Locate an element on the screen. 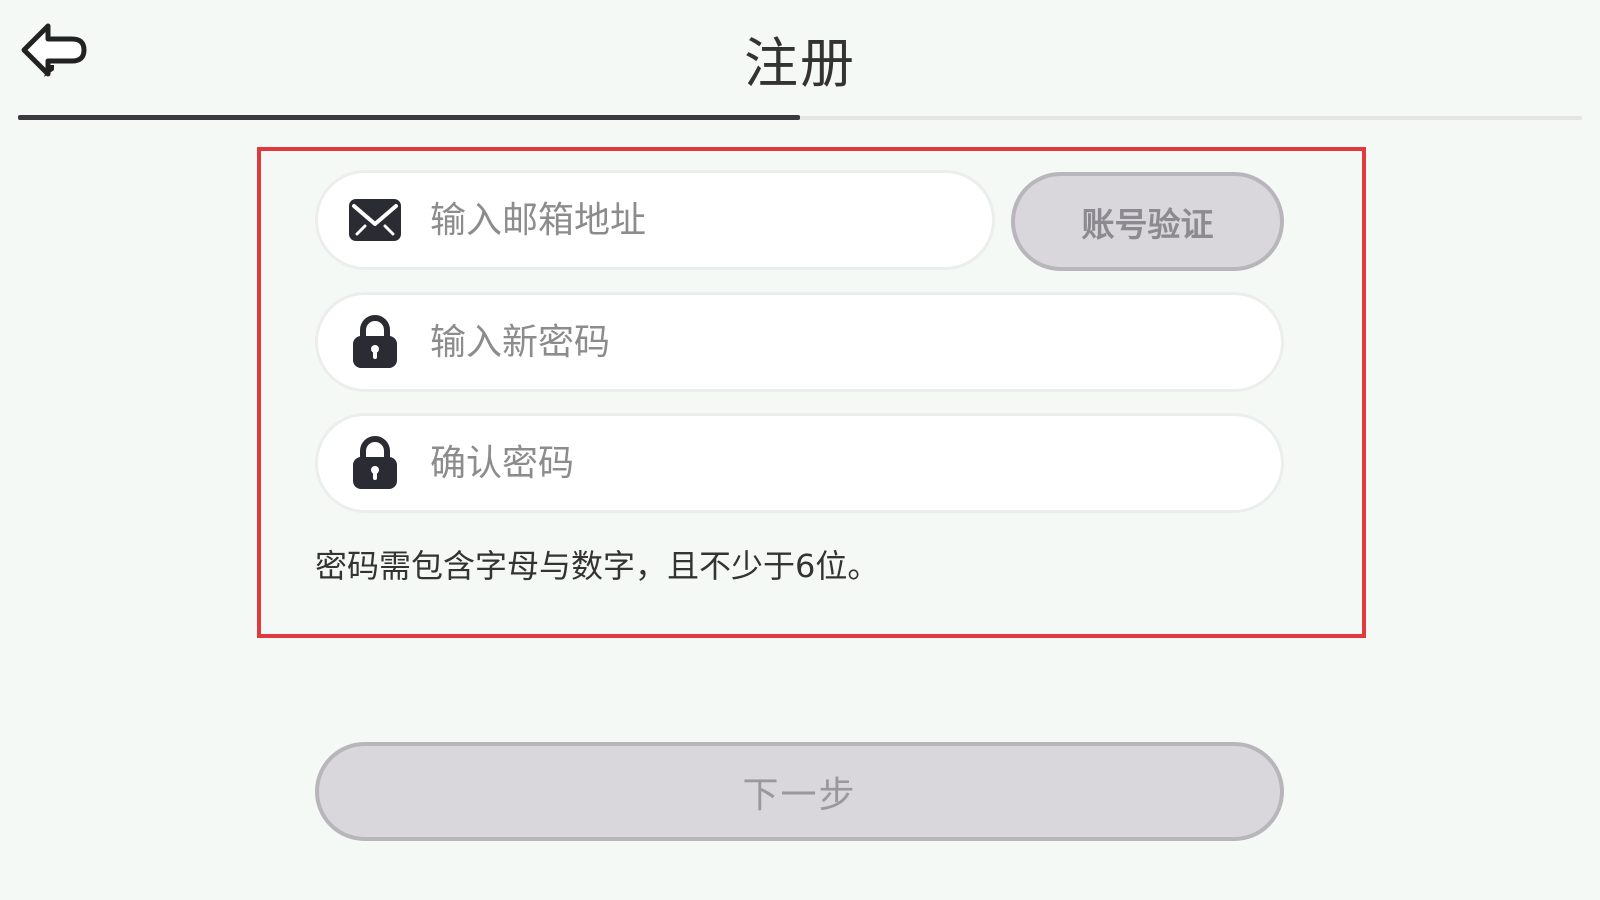 This screenshot has height=900, width=1600. confirm-password-field is located at coordinates (799, 463).